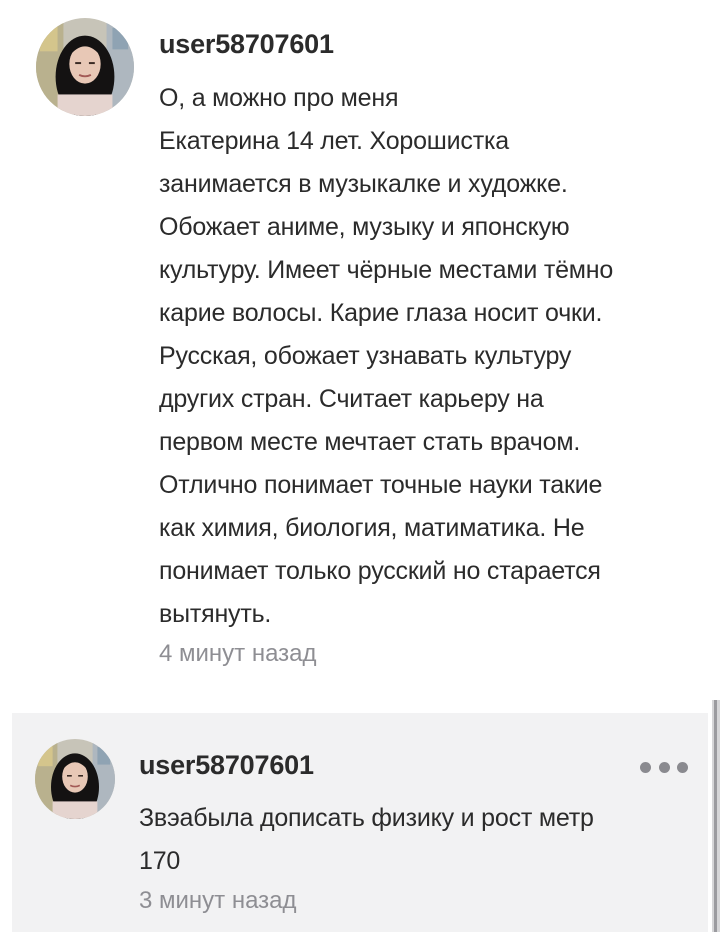 The width and height of the screenshot is (720, 932). What do you see at coordinates (238, 653) in the screenshot?
I see `timestamp: 4 минут назад` at bounding box center [238, 653].